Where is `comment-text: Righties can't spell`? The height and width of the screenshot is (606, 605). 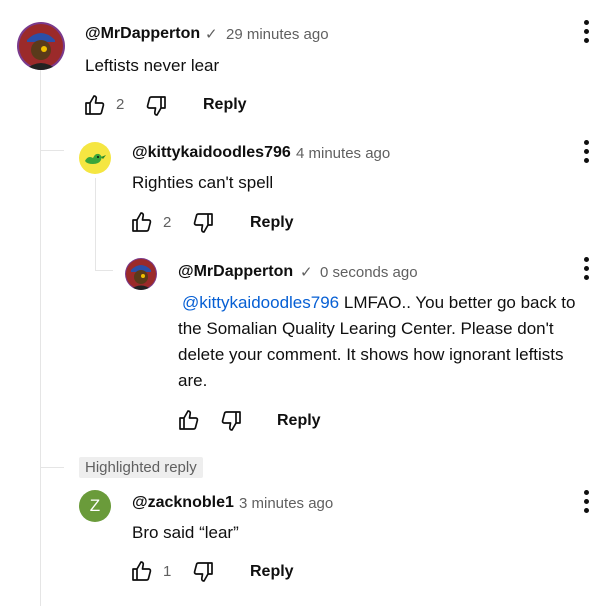 comment-text: Righties can't spell is located at coordinates (203, 182).